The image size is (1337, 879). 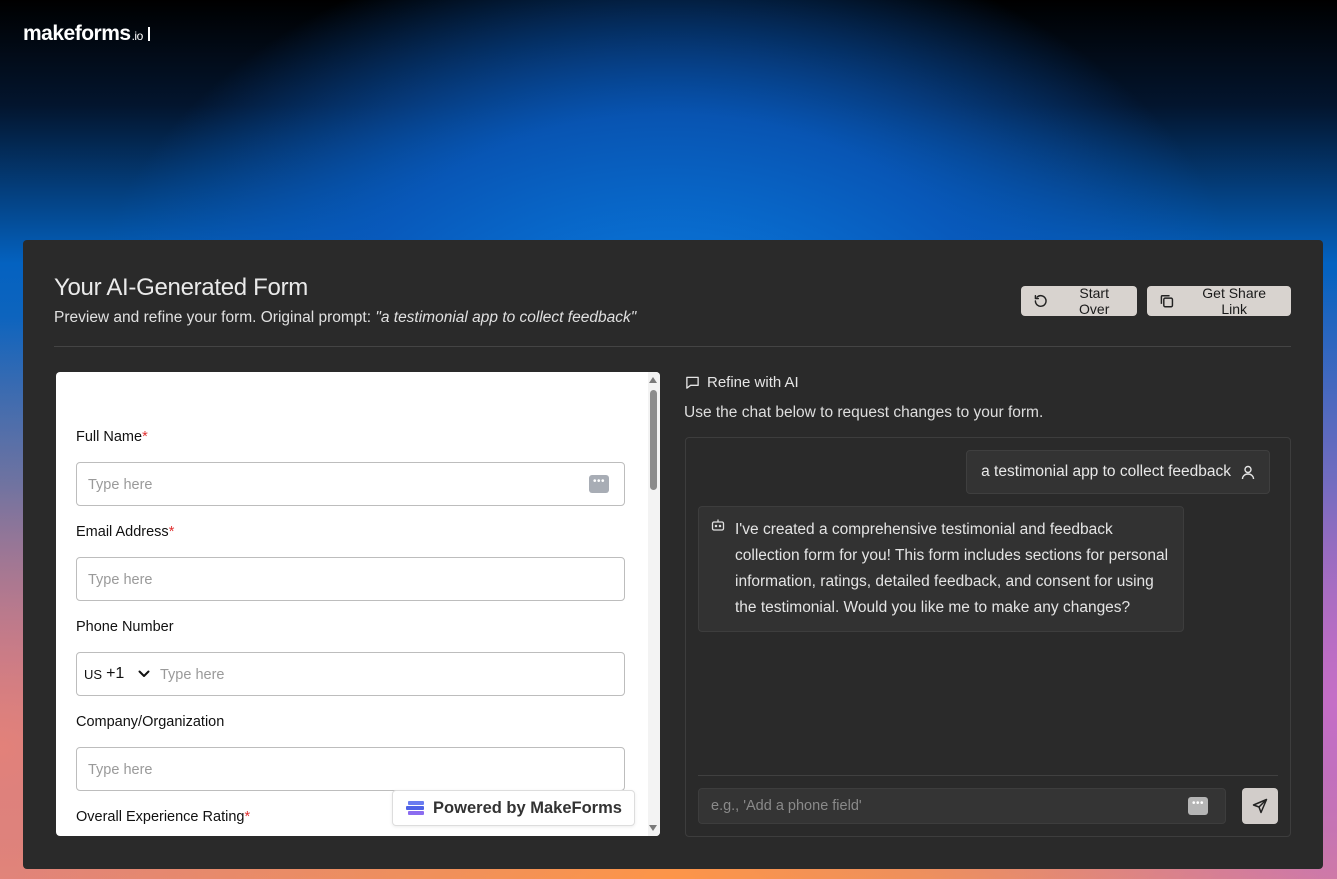 I want to click on makeforms-logo-icon, so click(x=415, y=808).